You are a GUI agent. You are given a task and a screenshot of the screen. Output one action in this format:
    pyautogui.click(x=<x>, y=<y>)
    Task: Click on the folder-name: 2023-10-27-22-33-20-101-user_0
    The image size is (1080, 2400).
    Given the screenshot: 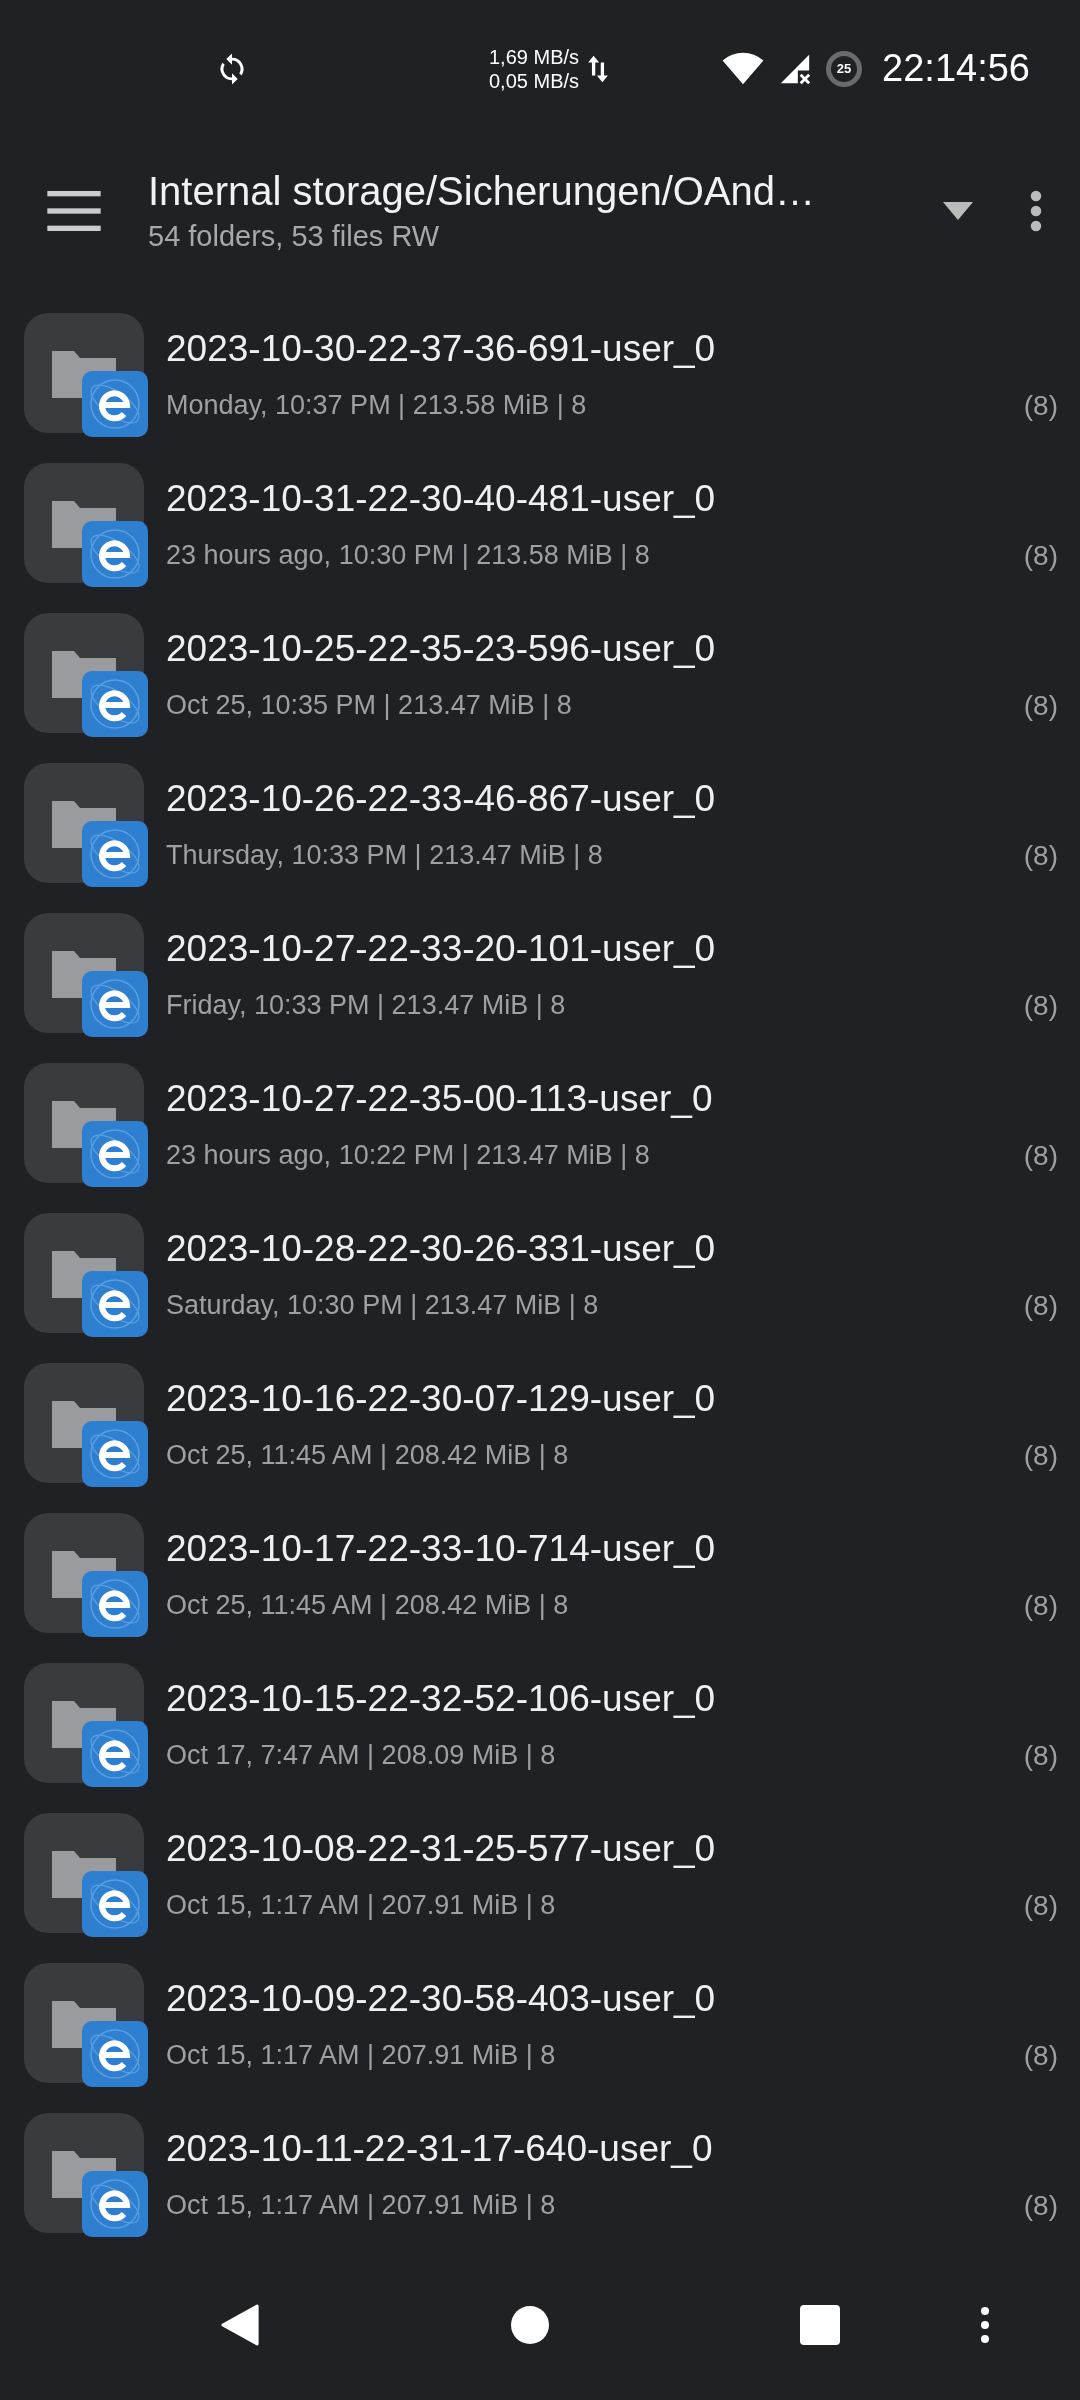 What is the action you would take?
    pyautogui.click(x=441, y=949)
    